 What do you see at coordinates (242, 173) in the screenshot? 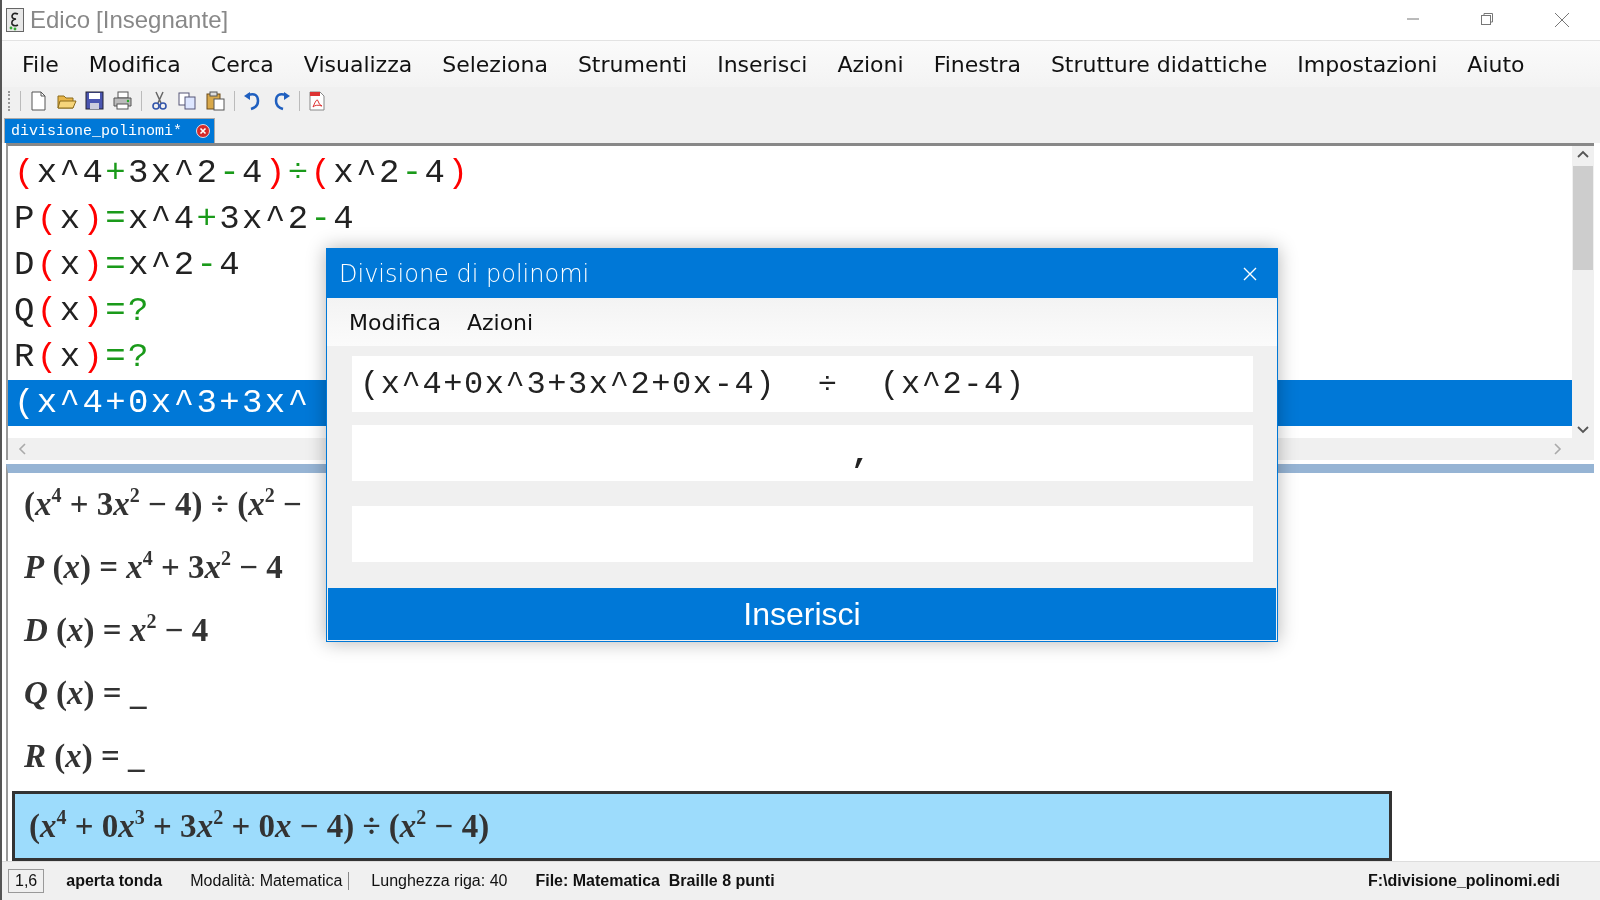
I see `code-line: (x^4+3x^2-4)÷(x^2-4)` at bounding box center [242, 173].